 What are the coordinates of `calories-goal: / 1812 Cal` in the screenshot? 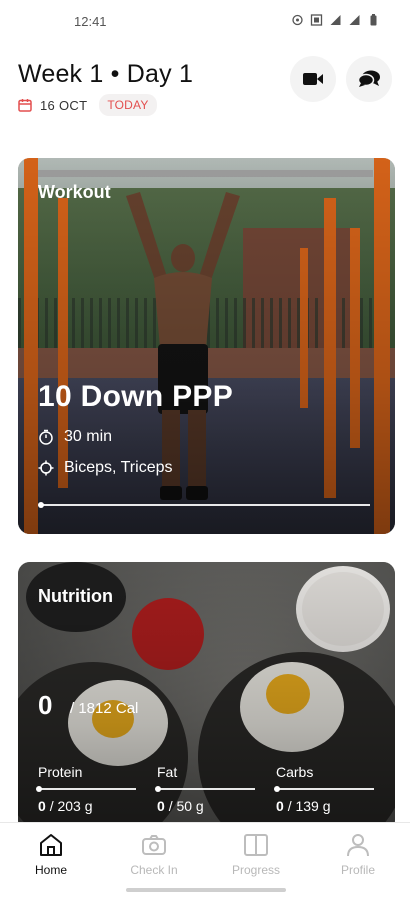 It's located at (104, 708).